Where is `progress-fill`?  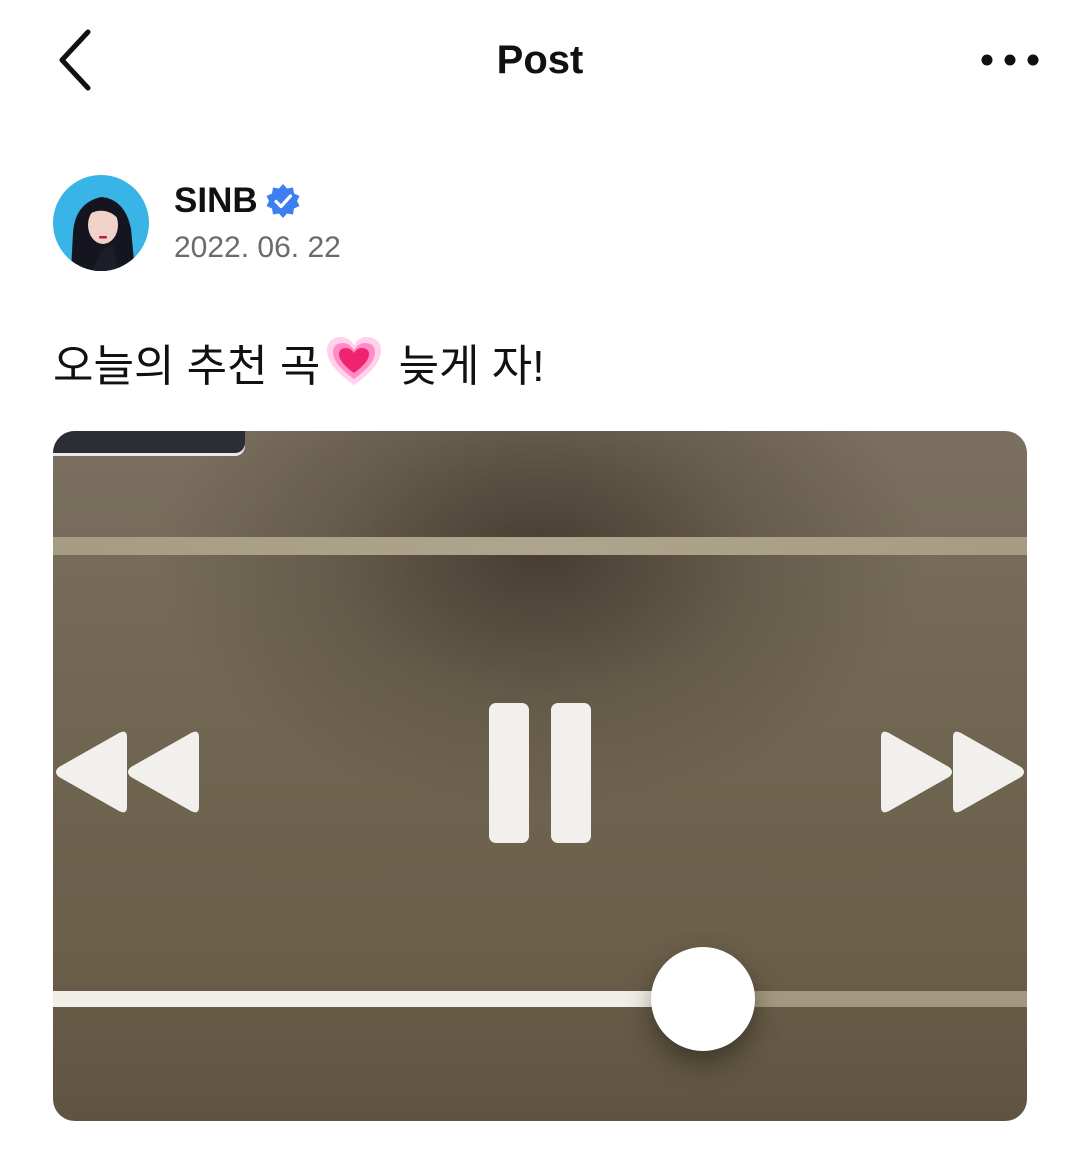 progress-fill is located at coordinates (378, 999).